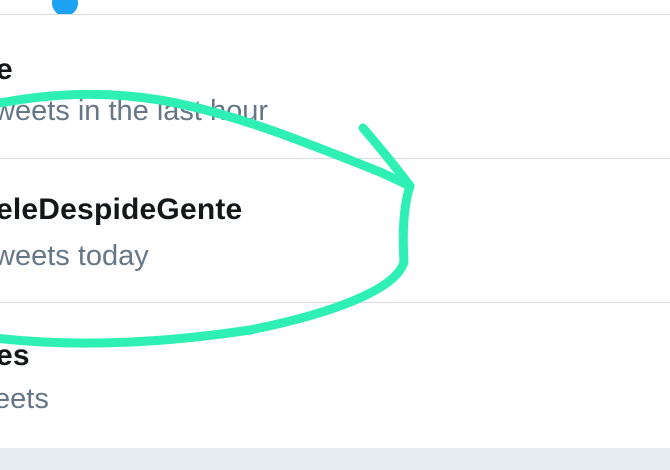 The width and height of the screenshot is (670, 470). I want to click on trend-meta: weets in the last hour, so click(134, 111).